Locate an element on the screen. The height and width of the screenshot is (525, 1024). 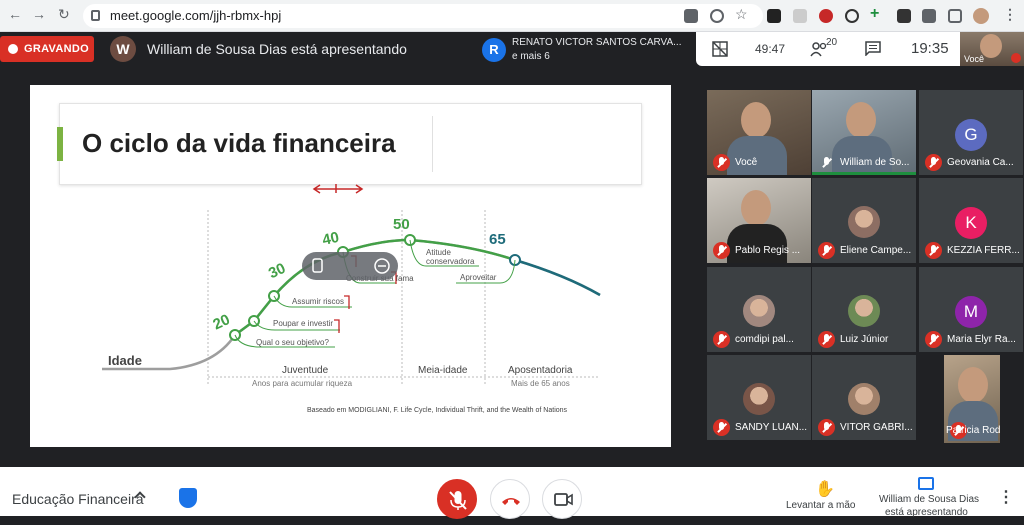
address-bar: meet.google.com/jjh-rbmx-hpj is located at coordinates (423, 16).